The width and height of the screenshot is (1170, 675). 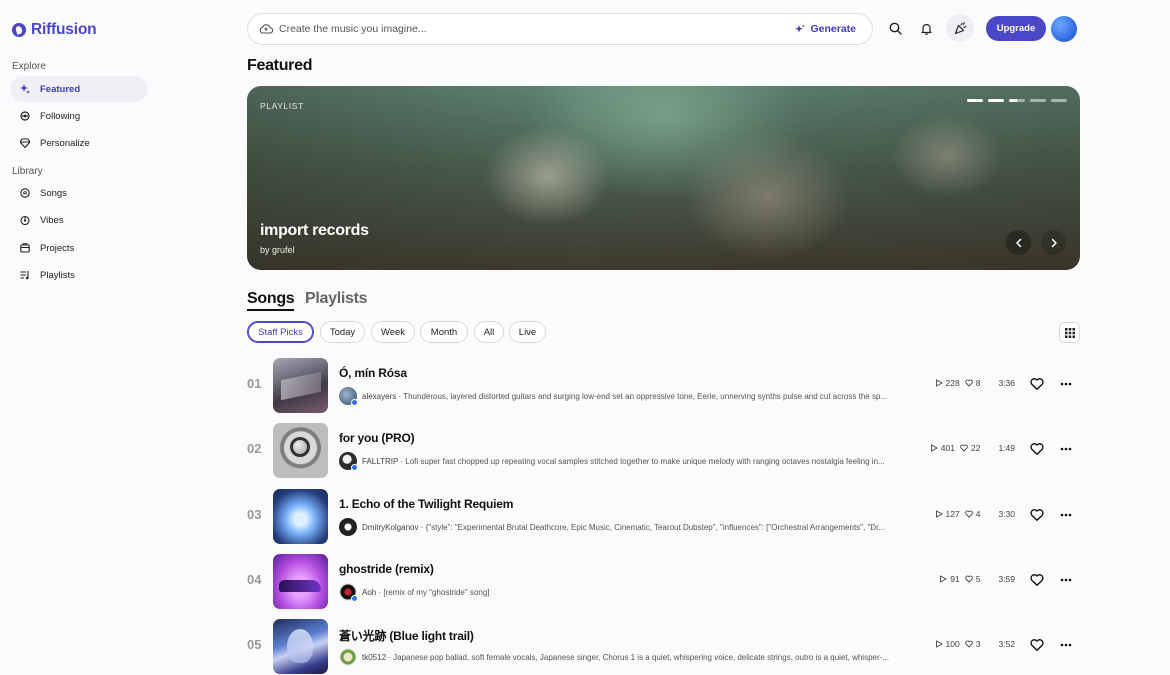 I want to click on user-avatar, so click(x=1064, y=29).